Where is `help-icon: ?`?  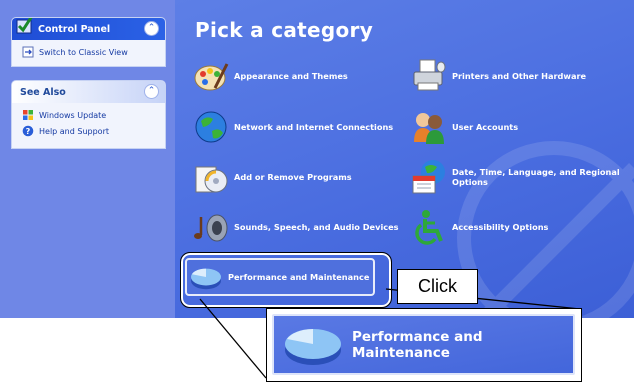 help-icon: ? is located at coordinates (28, 131).